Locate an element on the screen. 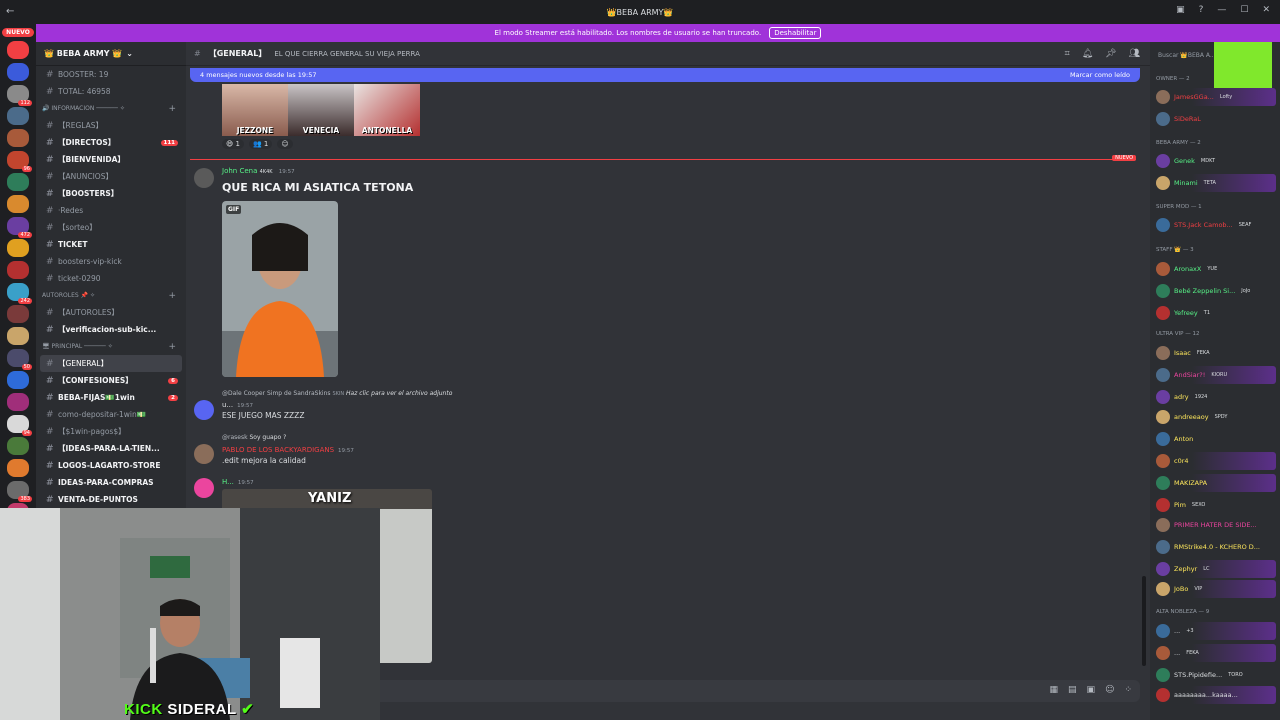 This screenshot has height=720, width=1280. channel-item: # boosters-vip-kick is located at coordinates (111, 261).